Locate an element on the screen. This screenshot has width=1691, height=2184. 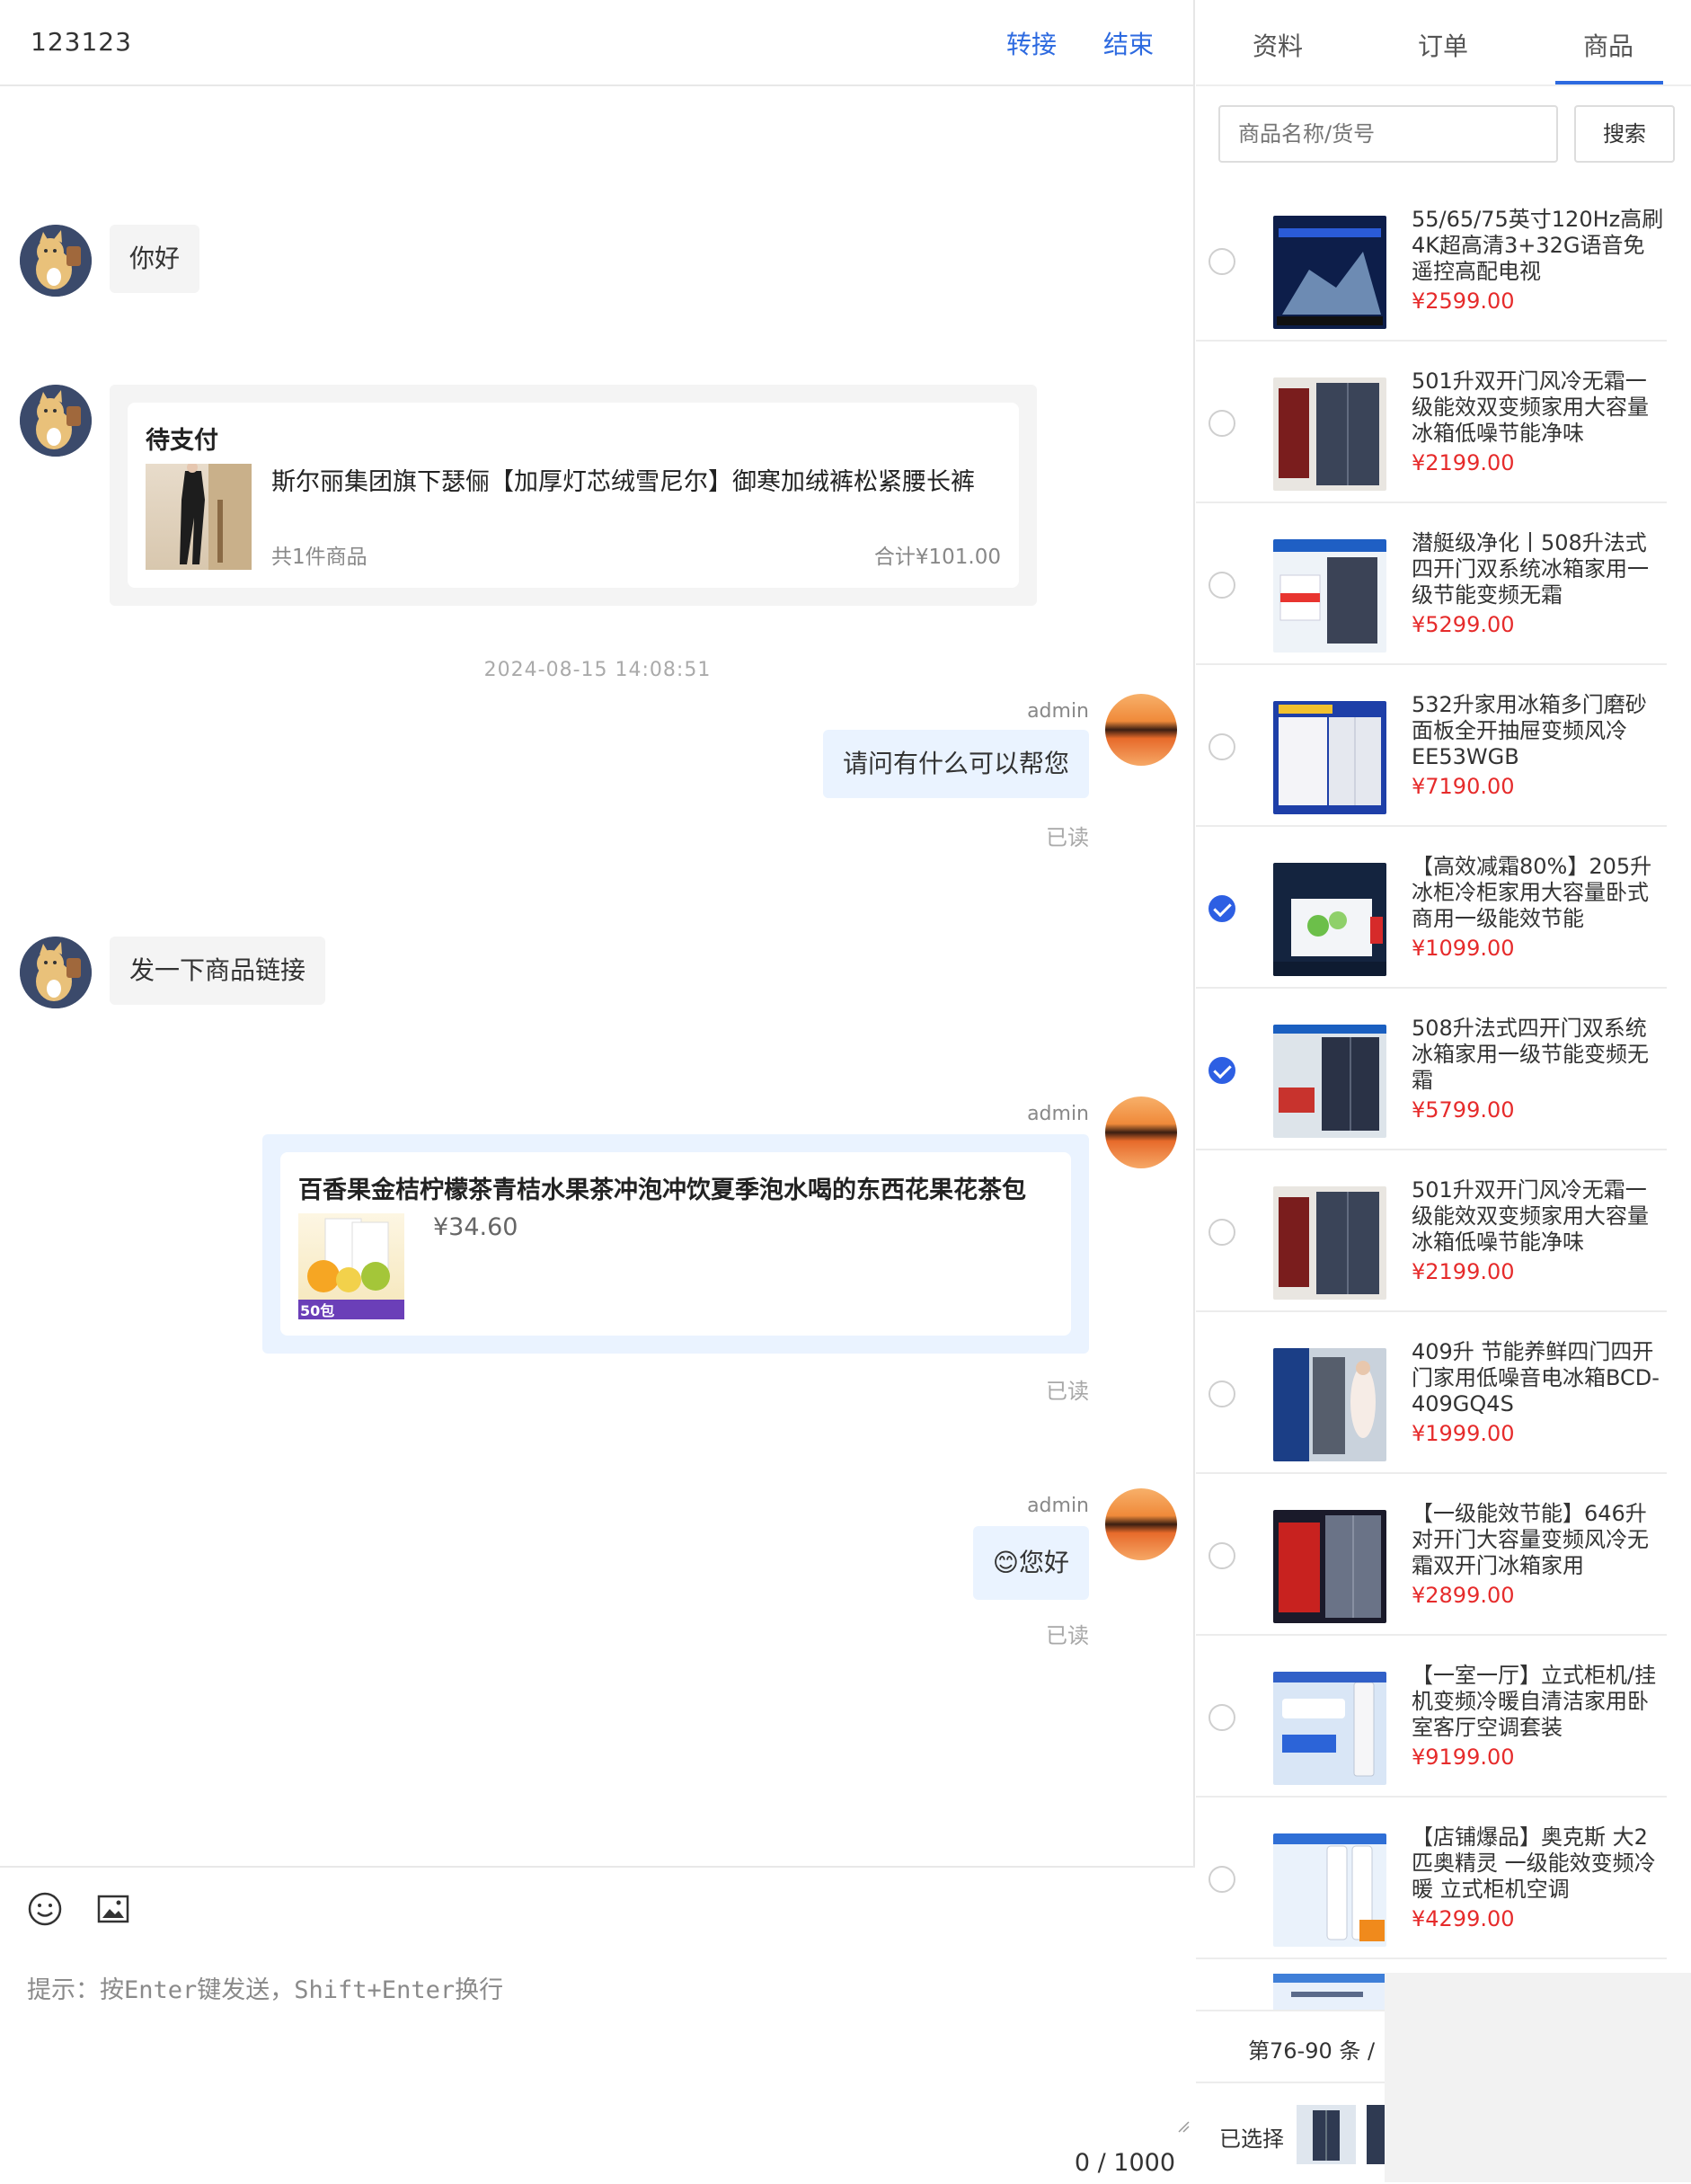
pagination-text: 第76-90 条 / is located at coordinates (1312, 2051).